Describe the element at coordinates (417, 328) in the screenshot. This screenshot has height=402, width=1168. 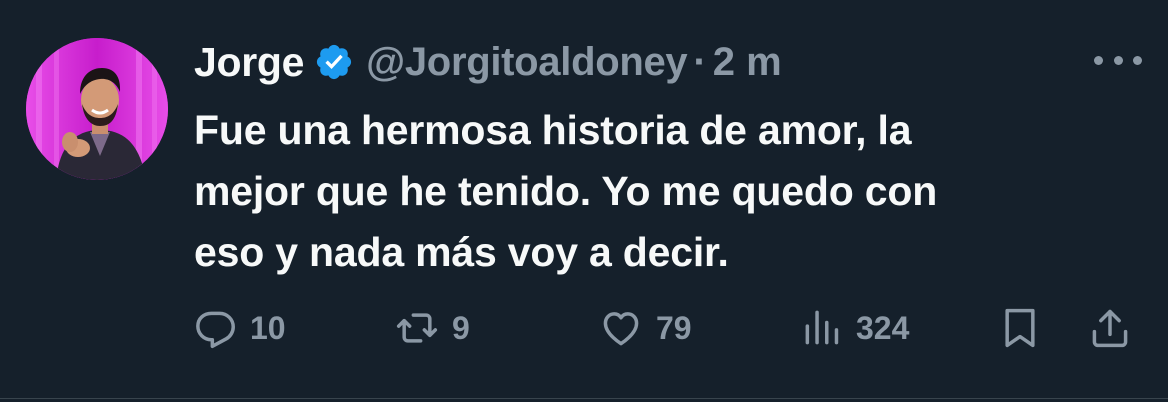
I see `retweet-icon` at that location.